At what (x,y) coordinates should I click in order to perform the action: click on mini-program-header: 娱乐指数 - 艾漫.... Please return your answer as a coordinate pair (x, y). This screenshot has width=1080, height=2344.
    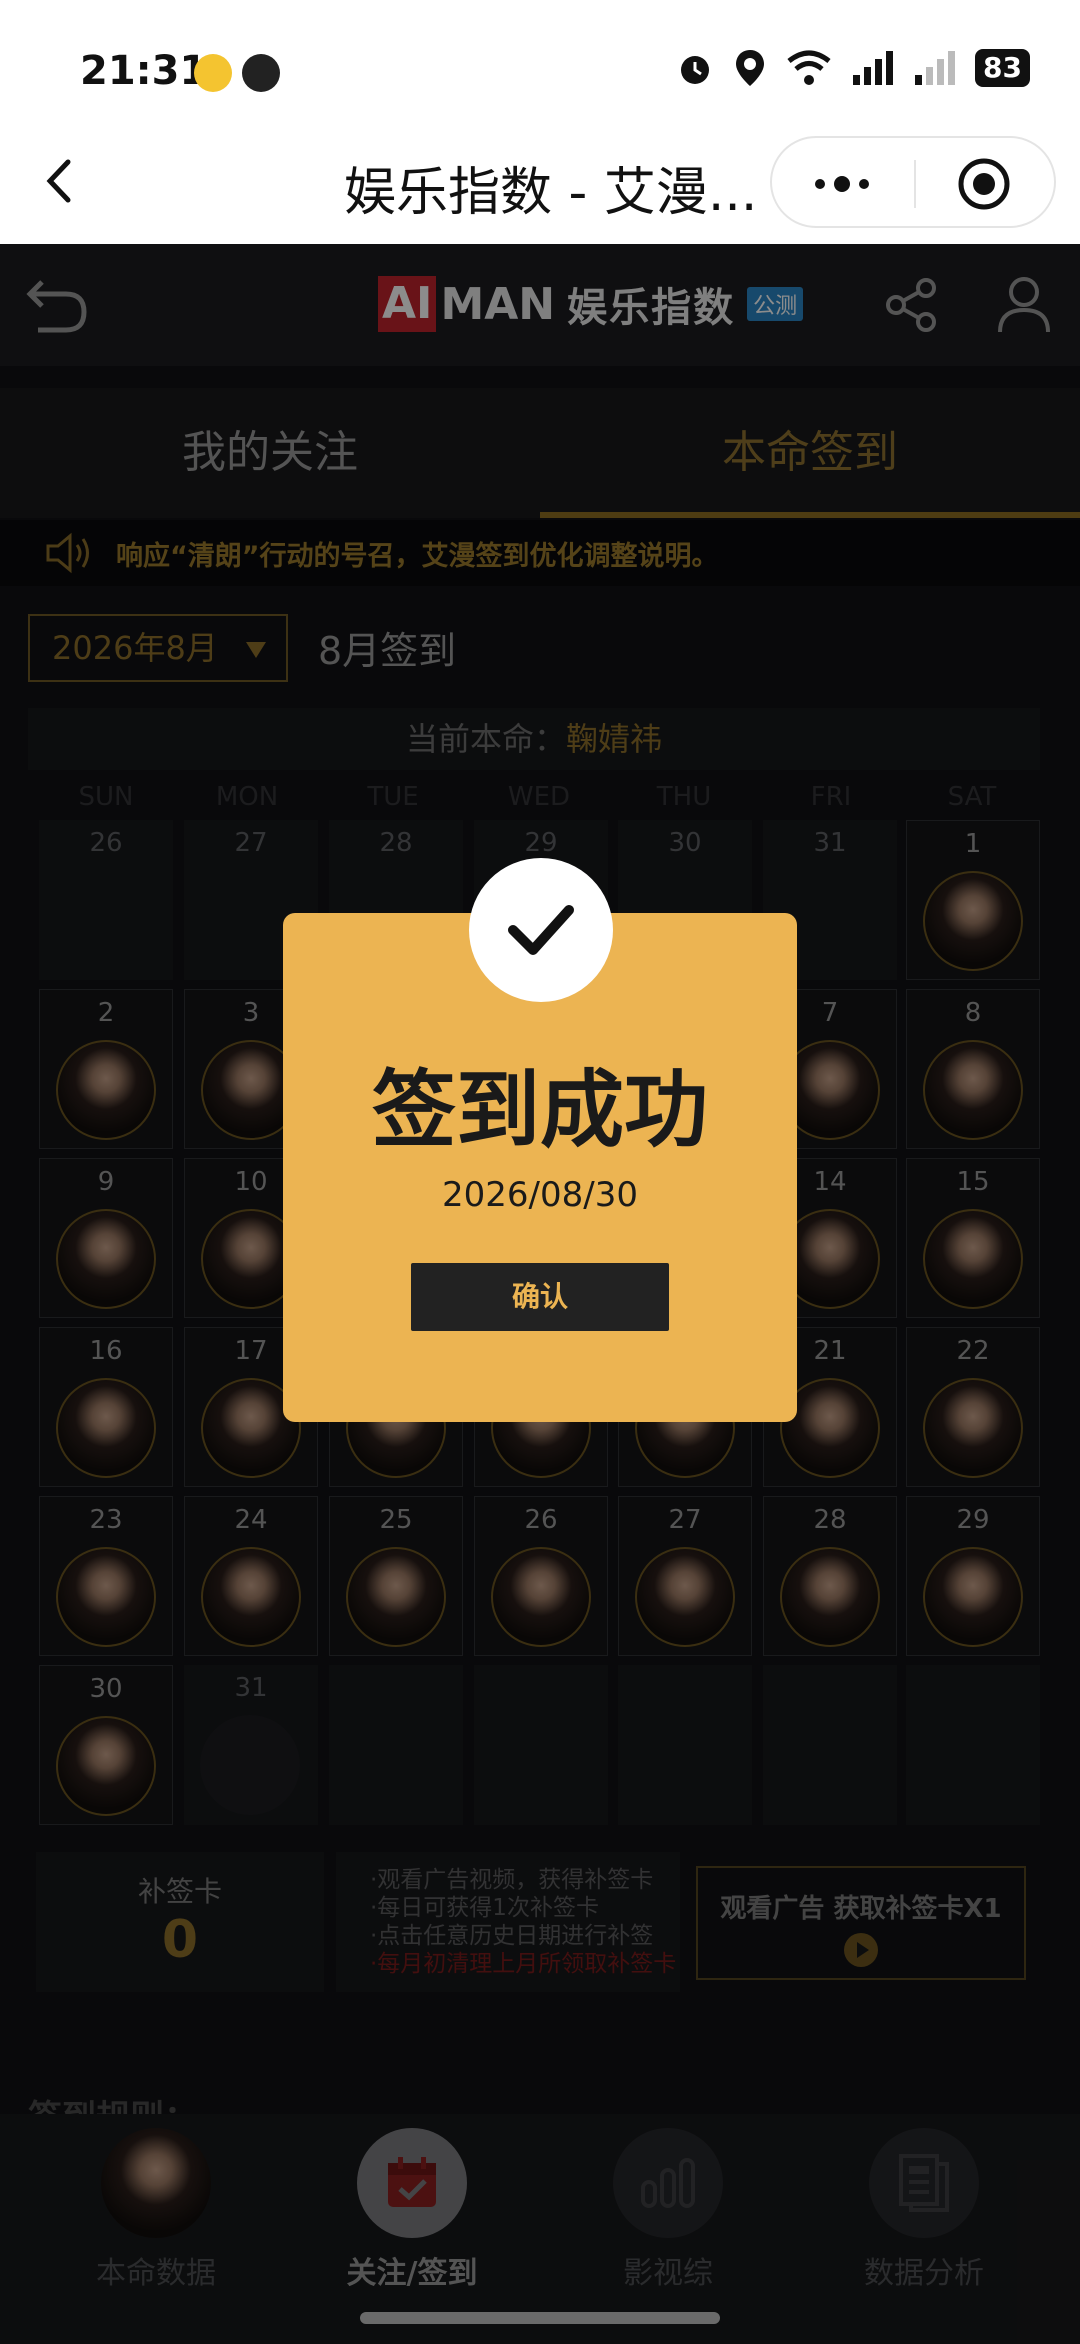
    Looking at the image, I should click on (540, 182).